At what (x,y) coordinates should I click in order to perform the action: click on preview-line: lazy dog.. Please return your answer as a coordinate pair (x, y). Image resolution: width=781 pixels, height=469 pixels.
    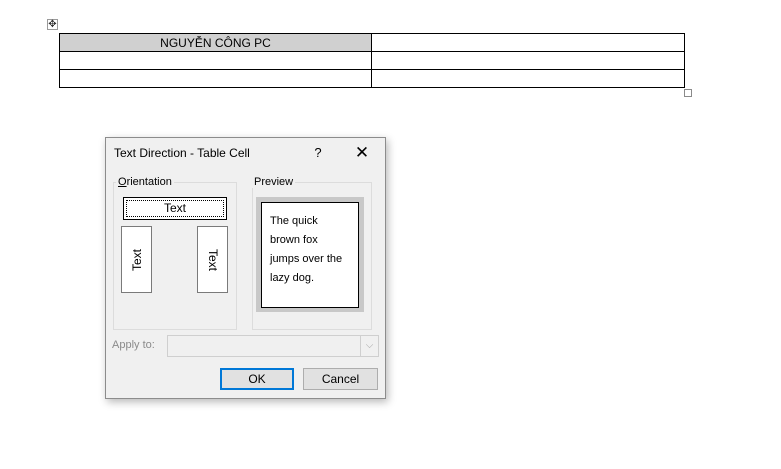
    Looking at the image, I should click on (292, 278).